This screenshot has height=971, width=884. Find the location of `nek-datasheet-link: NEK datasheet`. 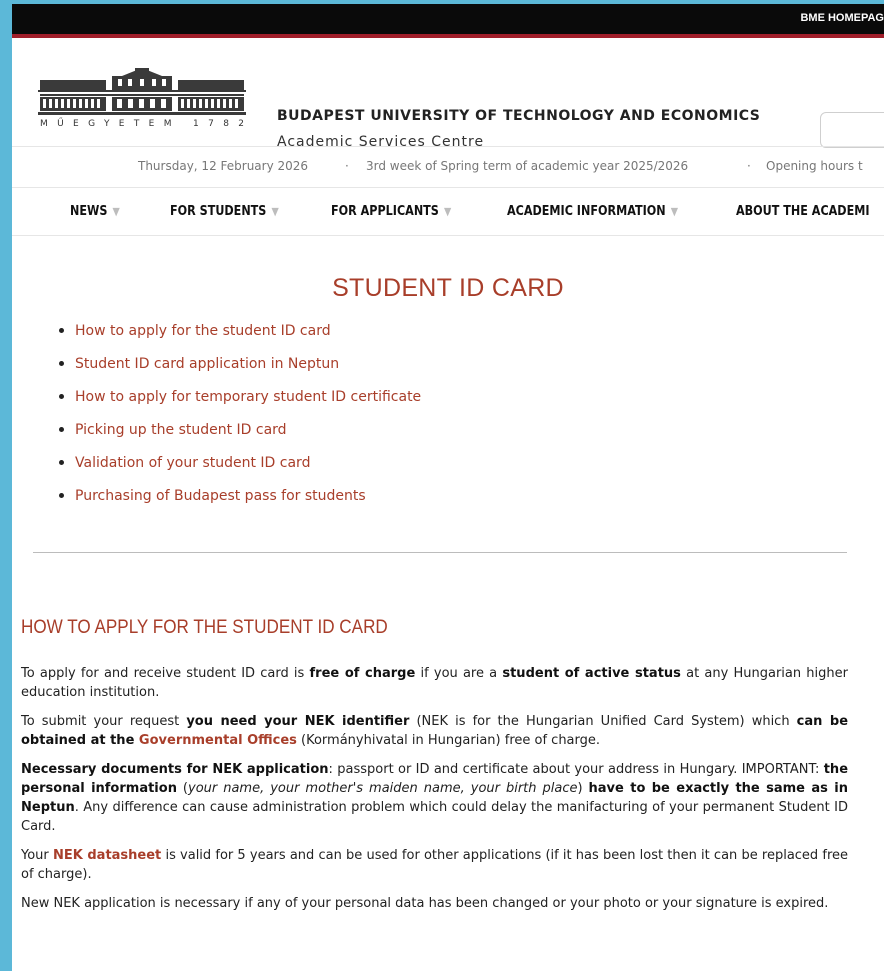

nek-datasheet-link: NEK datasheet is located at coordinates (107, 855).